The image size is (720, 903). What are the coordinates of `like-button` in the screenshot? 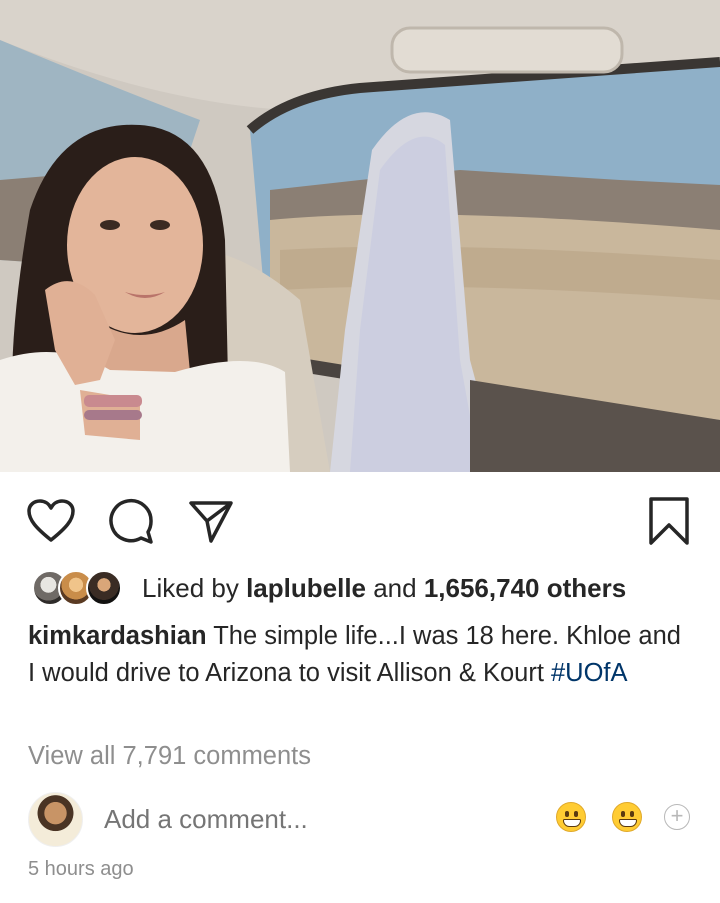 It's located at (51, 521).